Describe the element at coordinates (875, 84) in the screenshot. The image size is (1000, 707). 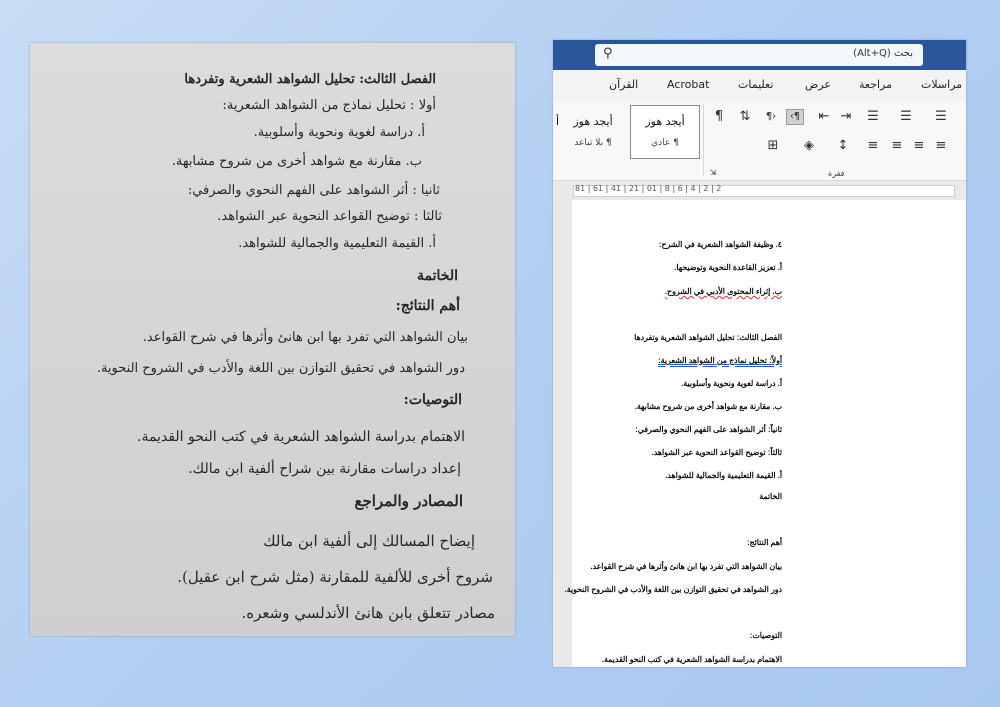
I see `tab-review: مراجعة` at that location.